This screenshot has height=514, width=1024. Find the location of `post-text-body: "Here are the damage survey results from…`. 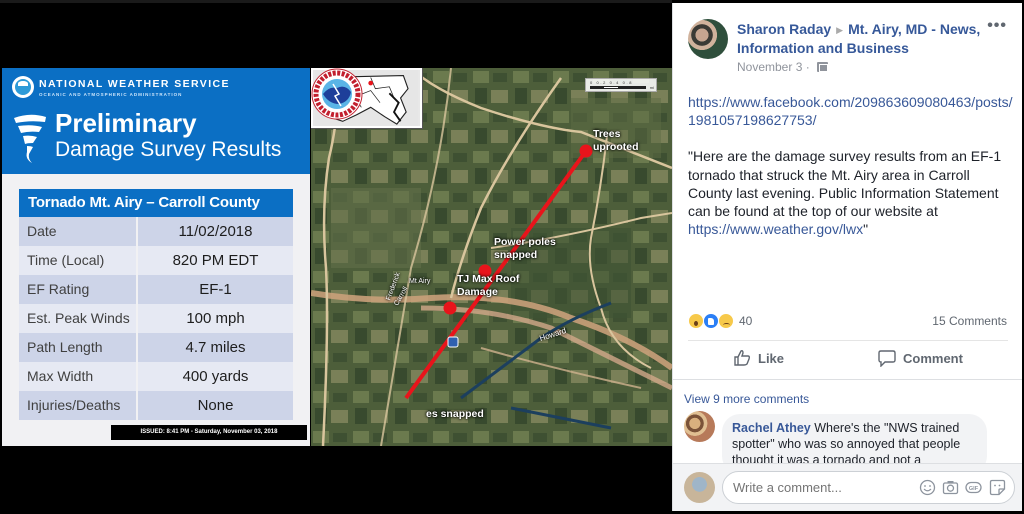

post-text-body: "Here are the damage survey results from… is located at coordinates (845, 184).